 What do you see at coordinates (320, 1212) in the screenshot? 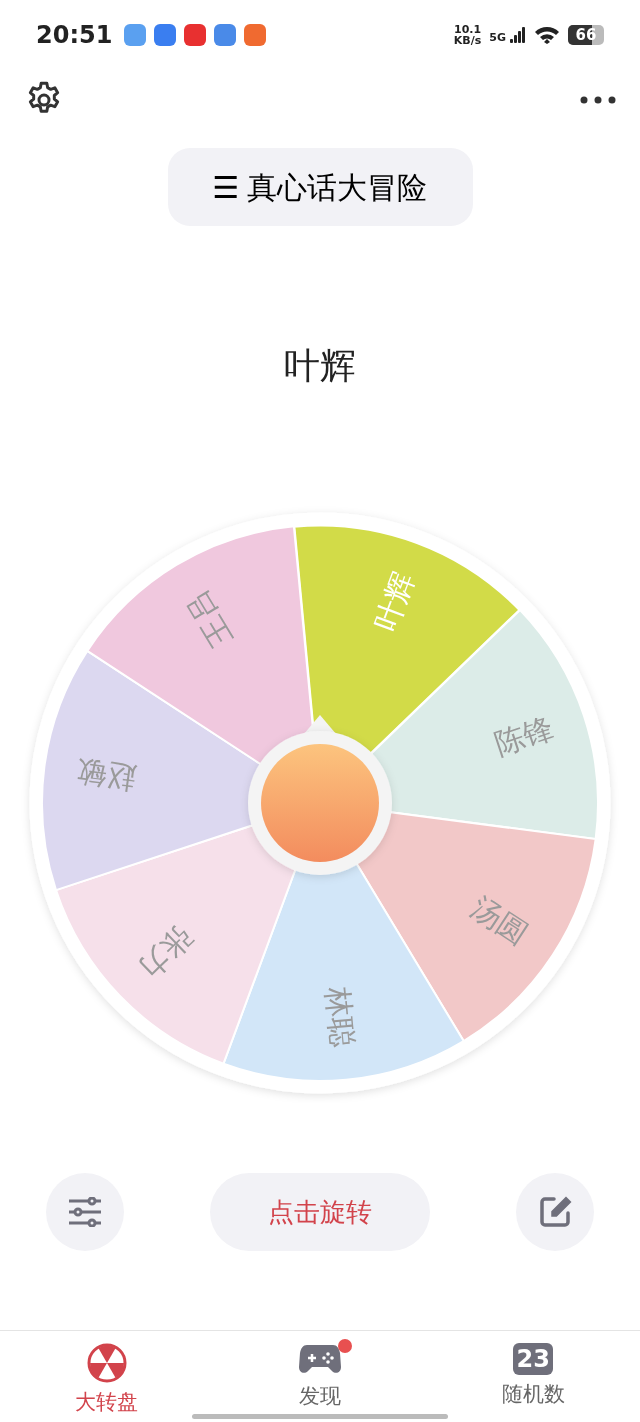
I see `spin-button: 点击旋转` at bounding box center [320, 1212].